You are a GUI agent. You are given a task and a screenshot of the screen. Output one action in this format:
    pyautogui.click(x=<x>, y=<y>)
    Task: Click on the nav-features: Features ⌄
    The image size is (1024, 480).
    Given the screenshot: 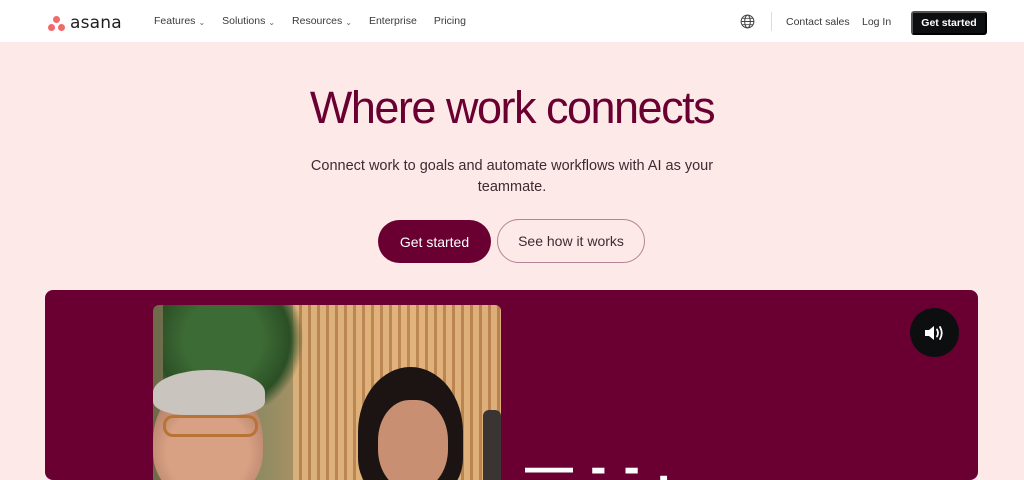 What is the action you would take?
    pyautogui.click(x=179, y=21)
    